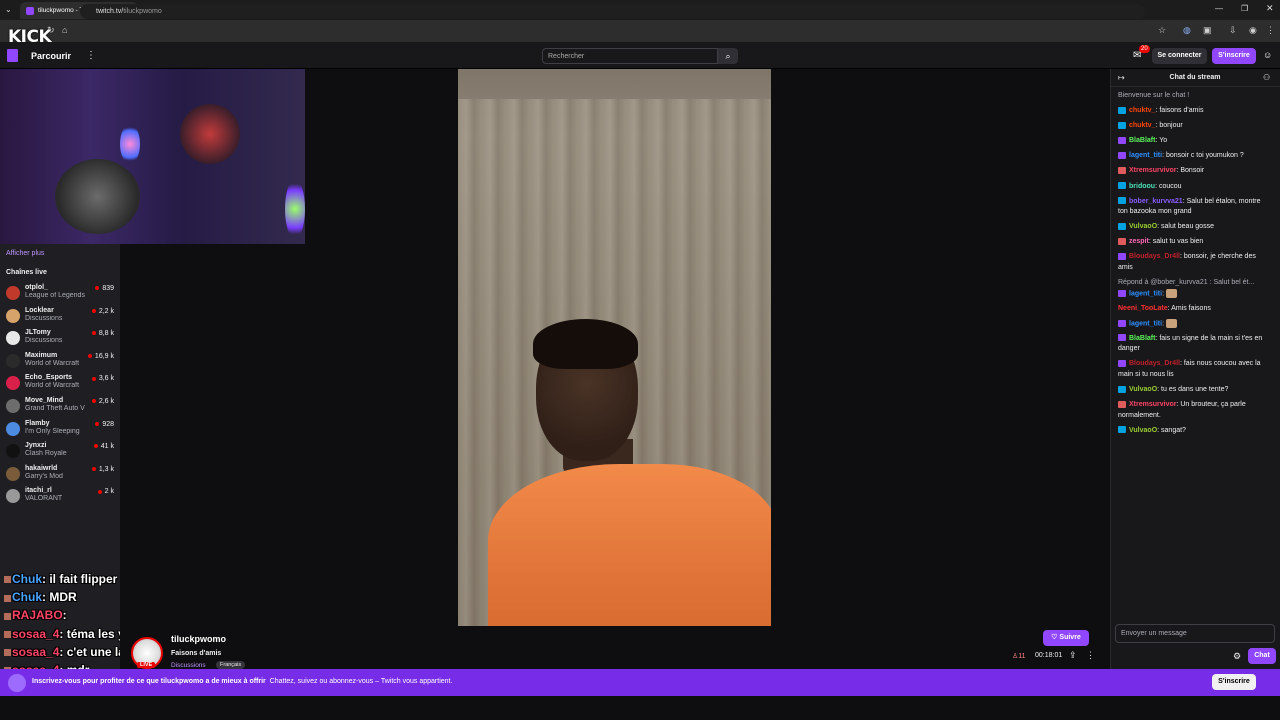 The image size is (1280, 720). I want to click on channel-name: Echo_Esports, so click(49, 378).